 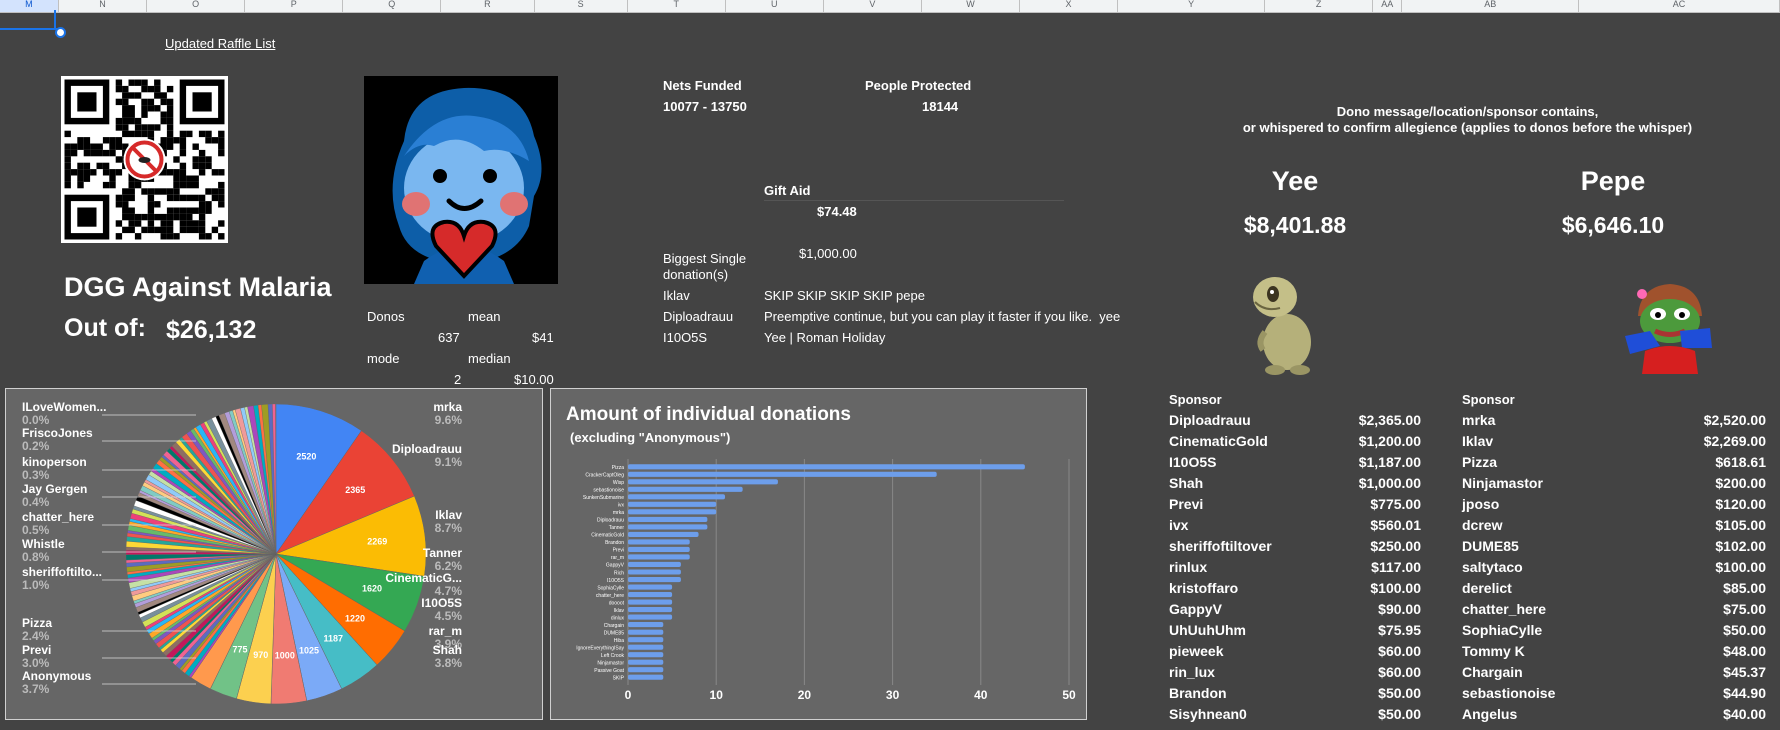 What do you see at coordinates (488, 6) in the screenshot?
I see `column-header-r: R` at bounding box center [488, 6].